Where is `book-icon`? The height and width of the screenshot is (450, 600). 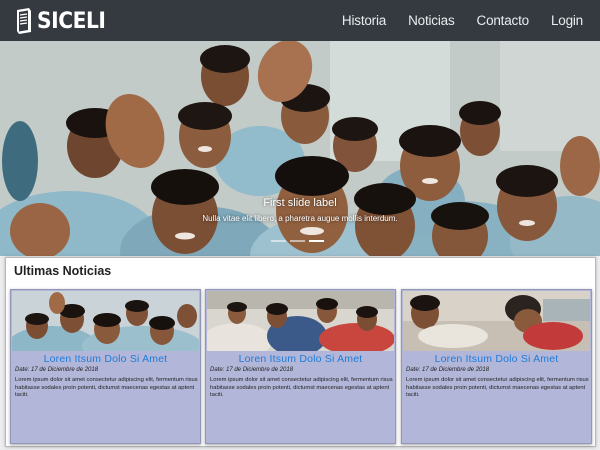 book-icon is located at coordinates (24, 21).